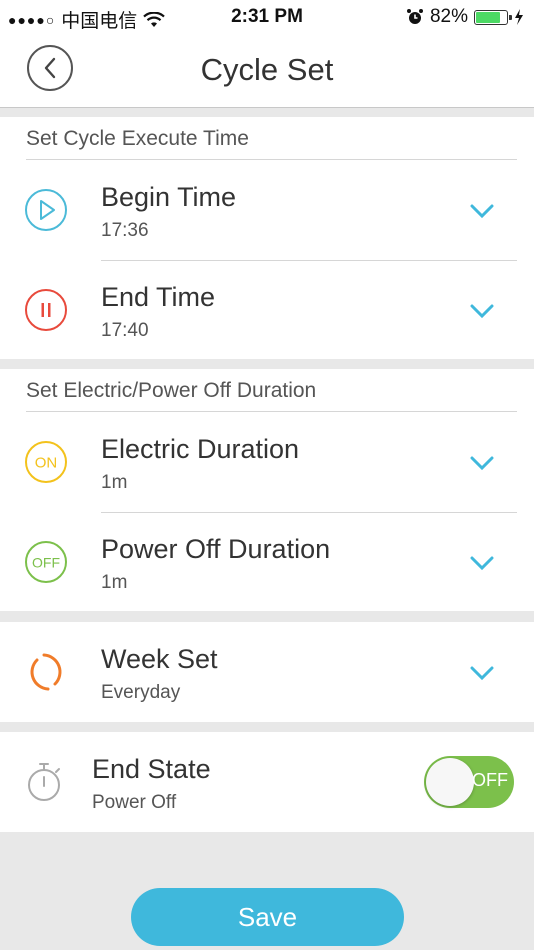 The height and width of the screenshot is (950, 534). What do you see at coordinates (171, 390) in the screenshot?
I see `section-header-duration: Set Electric/Power Off Duration` at bounding box center [171, 390].